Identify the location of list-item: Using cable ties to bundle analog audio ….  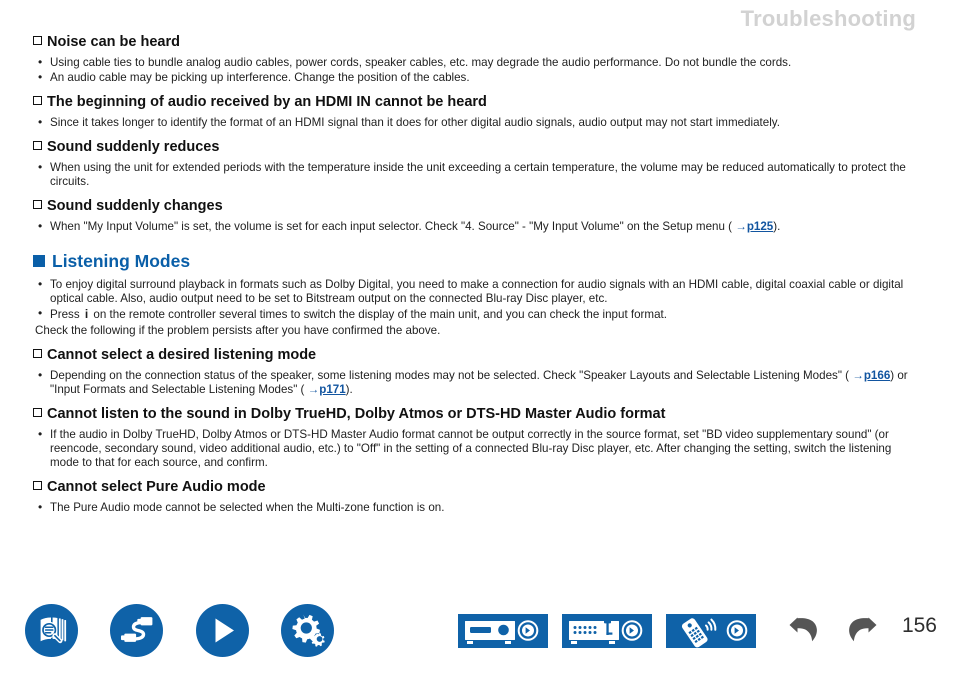
(478, 62).